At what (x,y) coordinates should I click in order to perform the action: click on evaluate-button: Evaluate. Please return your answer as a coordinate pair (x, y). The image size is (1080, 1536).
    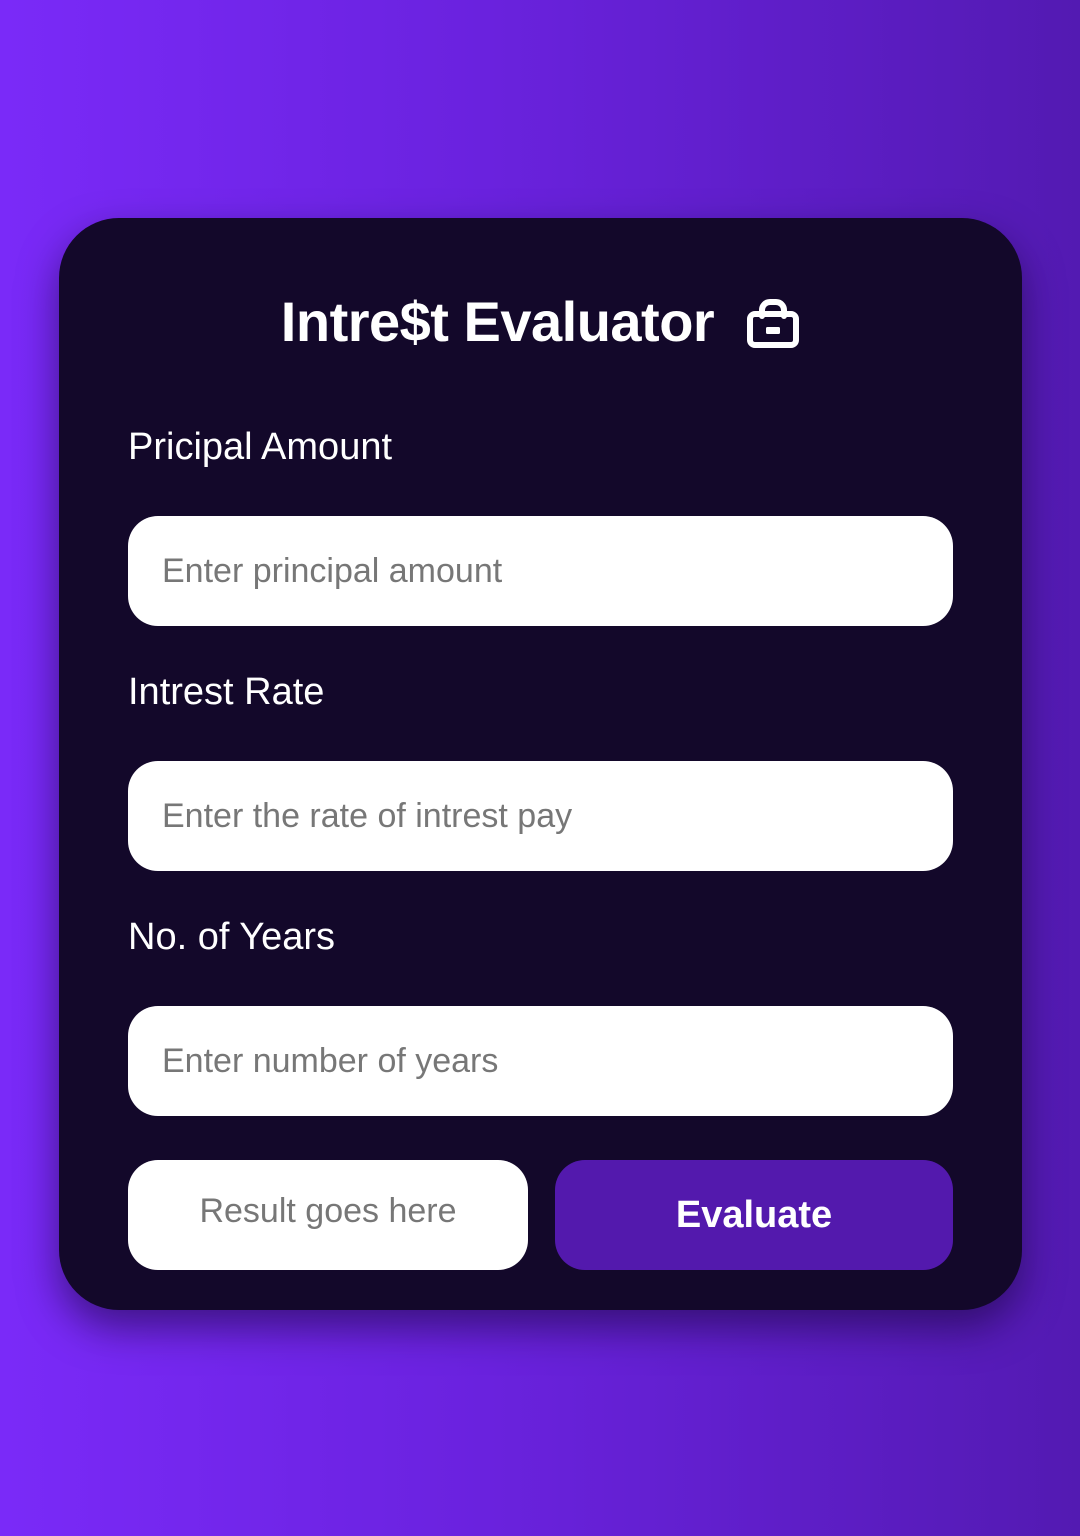
    Looking at the image, I should click on (754, 1215).